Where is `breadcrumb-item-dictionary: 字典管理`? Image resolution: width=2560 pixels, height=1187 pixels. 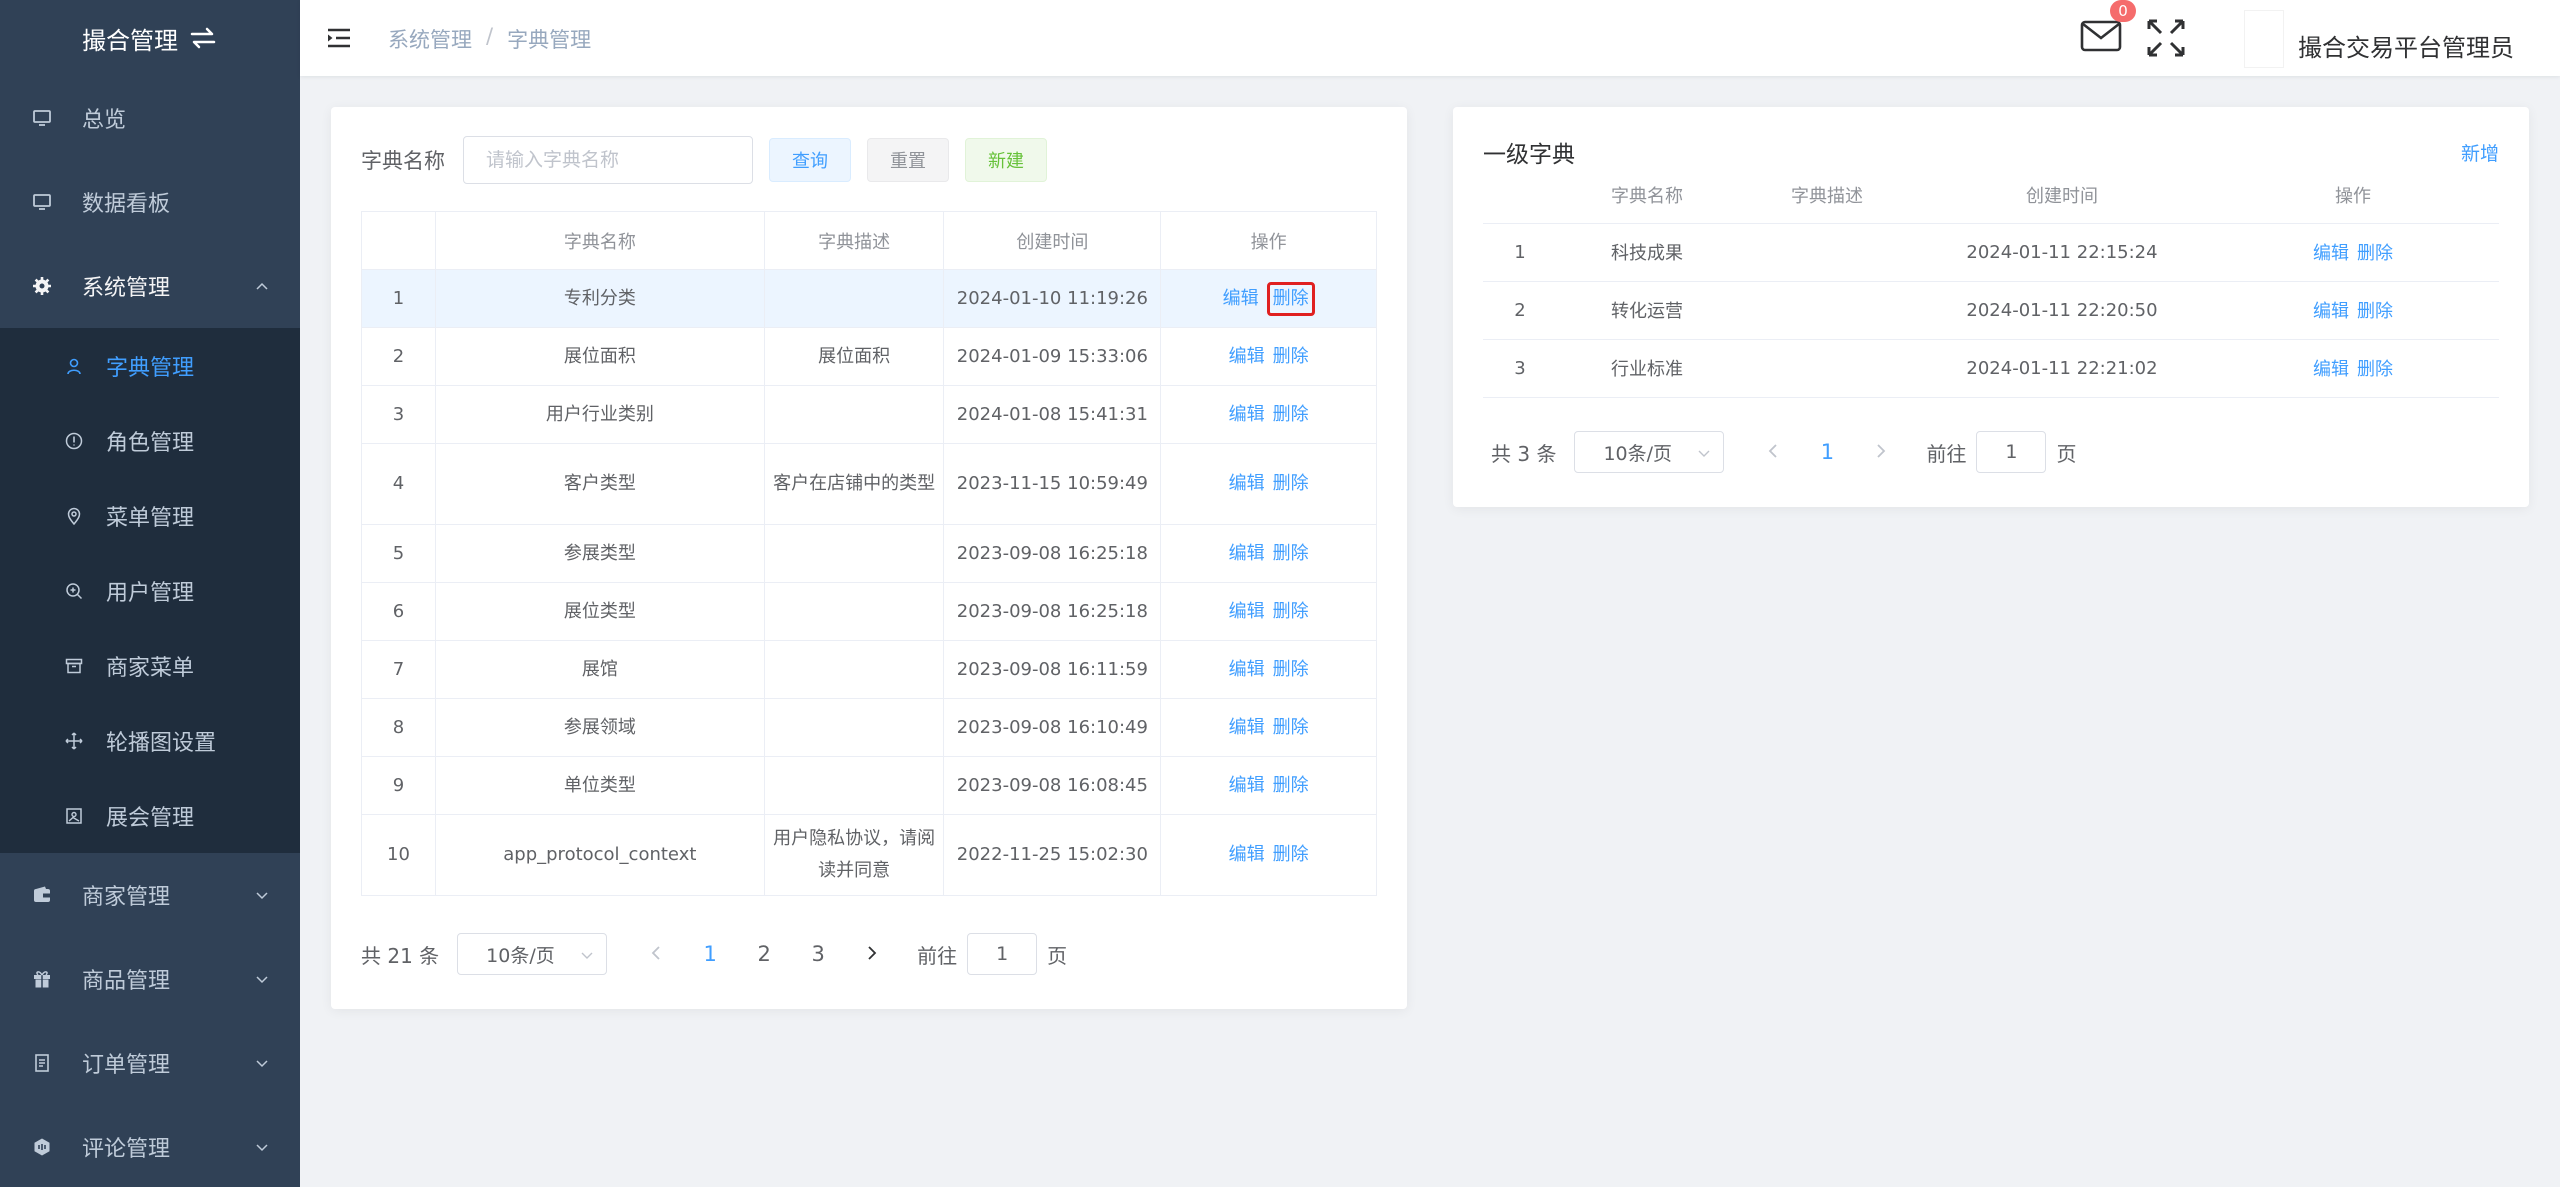
breadcrumb-item-dictionary: 字典管理 is located at coordinates (549, 40).